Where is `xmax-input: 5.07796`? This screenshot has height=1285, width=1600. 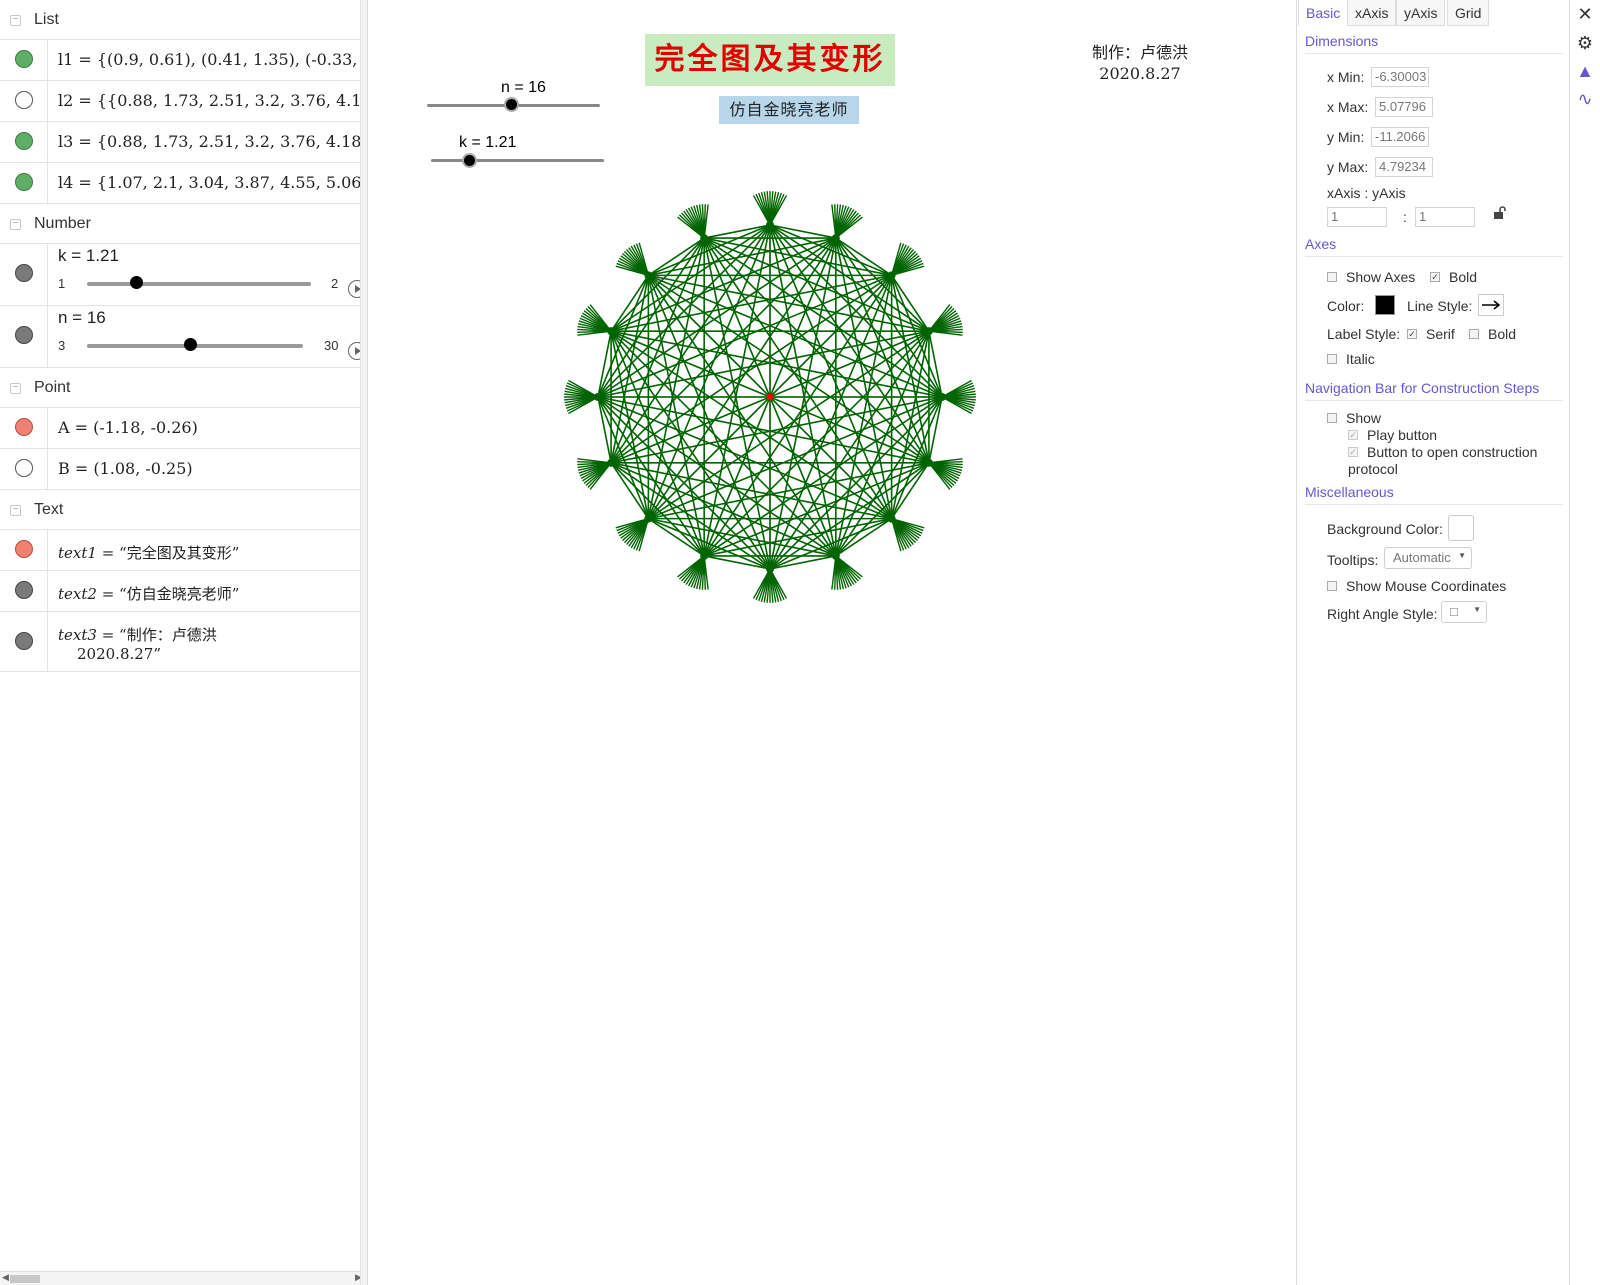 xmax-input: 5.07796 is located at coordinates (1404, 107).